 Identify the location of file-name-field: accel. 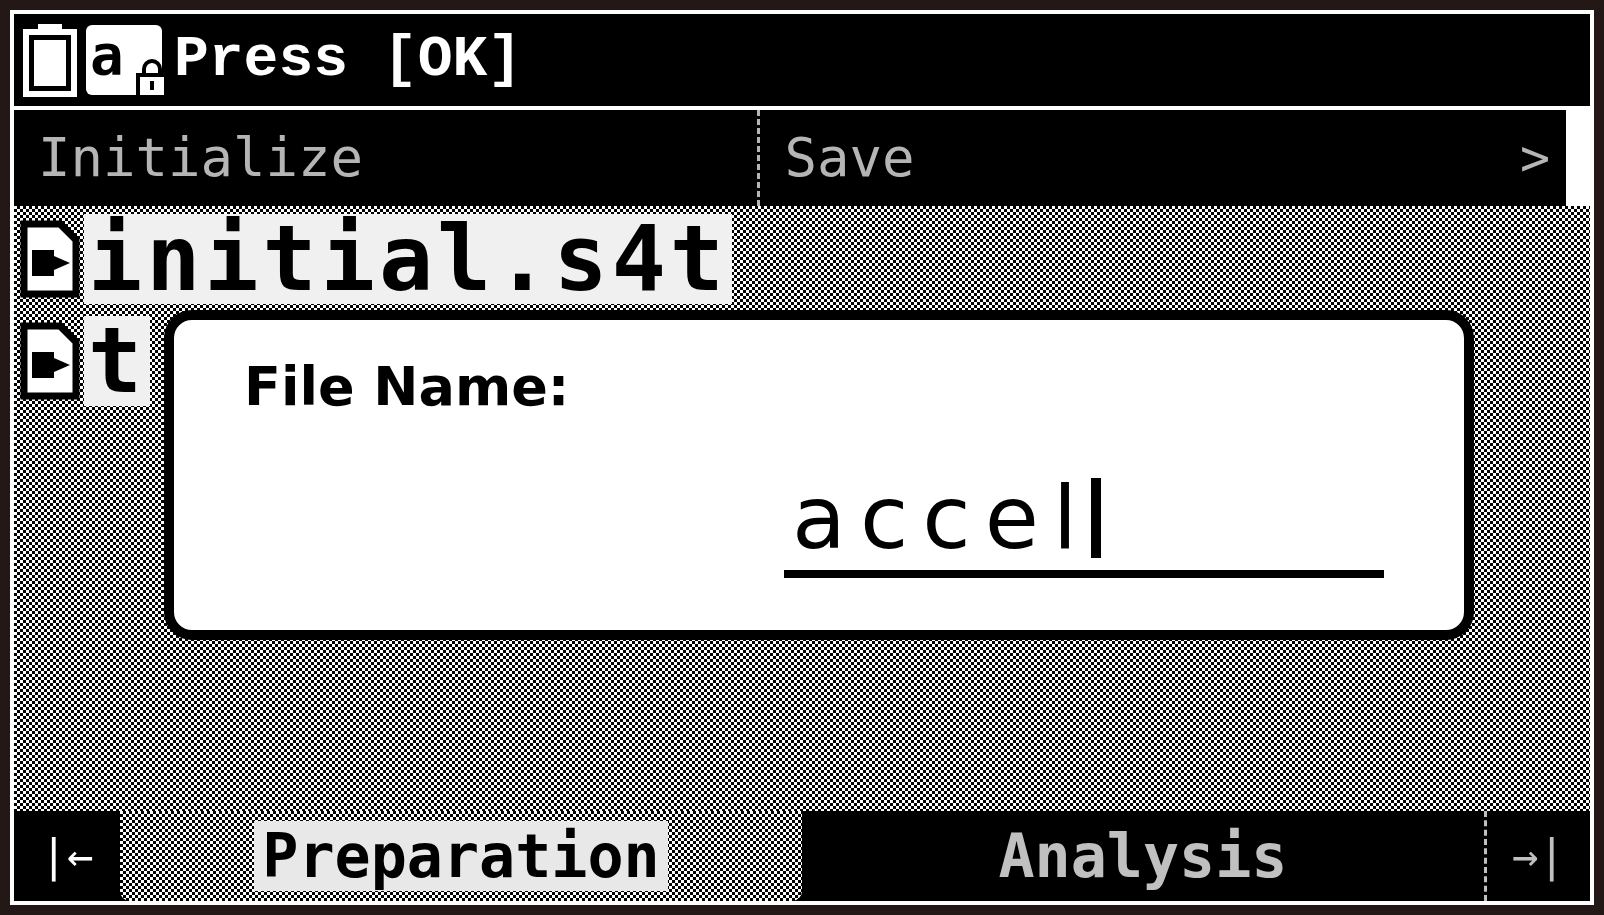
(1084, 526).